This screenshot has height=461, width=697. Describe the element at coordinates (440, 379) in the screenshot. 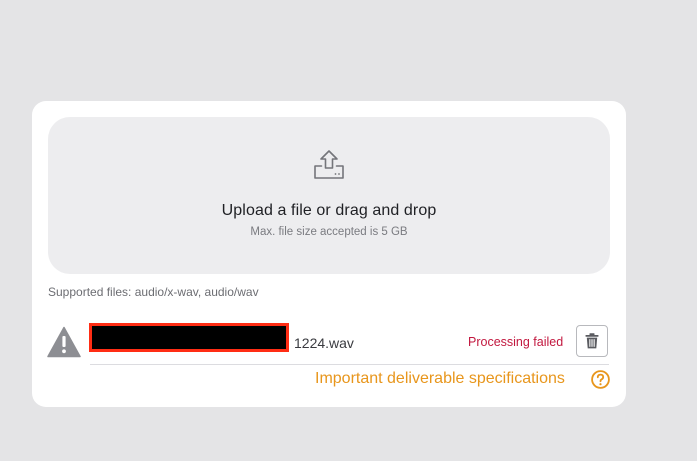

I see `deliverable-specifications-link: Important deliverable specifications` at that location.